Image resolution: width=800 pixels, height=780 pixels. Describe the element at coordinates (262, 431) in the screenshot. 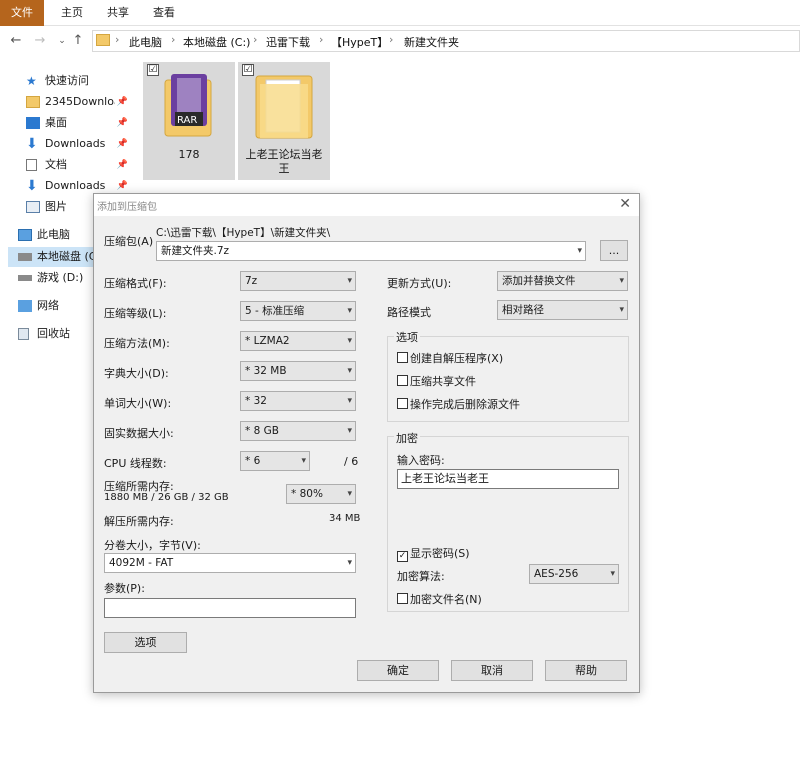

I see `solid-value: * 8 GB` at that location.